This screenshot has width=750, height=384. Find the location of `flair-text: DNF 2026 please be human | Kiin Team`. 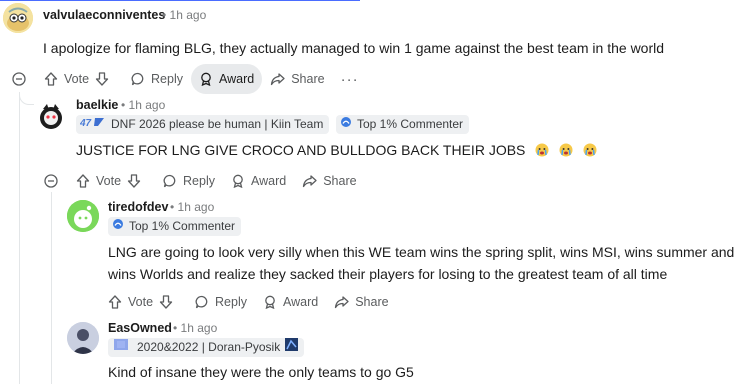

flair-text: DNF 2026 please be human | Kiin Team is located at coordinates (217, 124).